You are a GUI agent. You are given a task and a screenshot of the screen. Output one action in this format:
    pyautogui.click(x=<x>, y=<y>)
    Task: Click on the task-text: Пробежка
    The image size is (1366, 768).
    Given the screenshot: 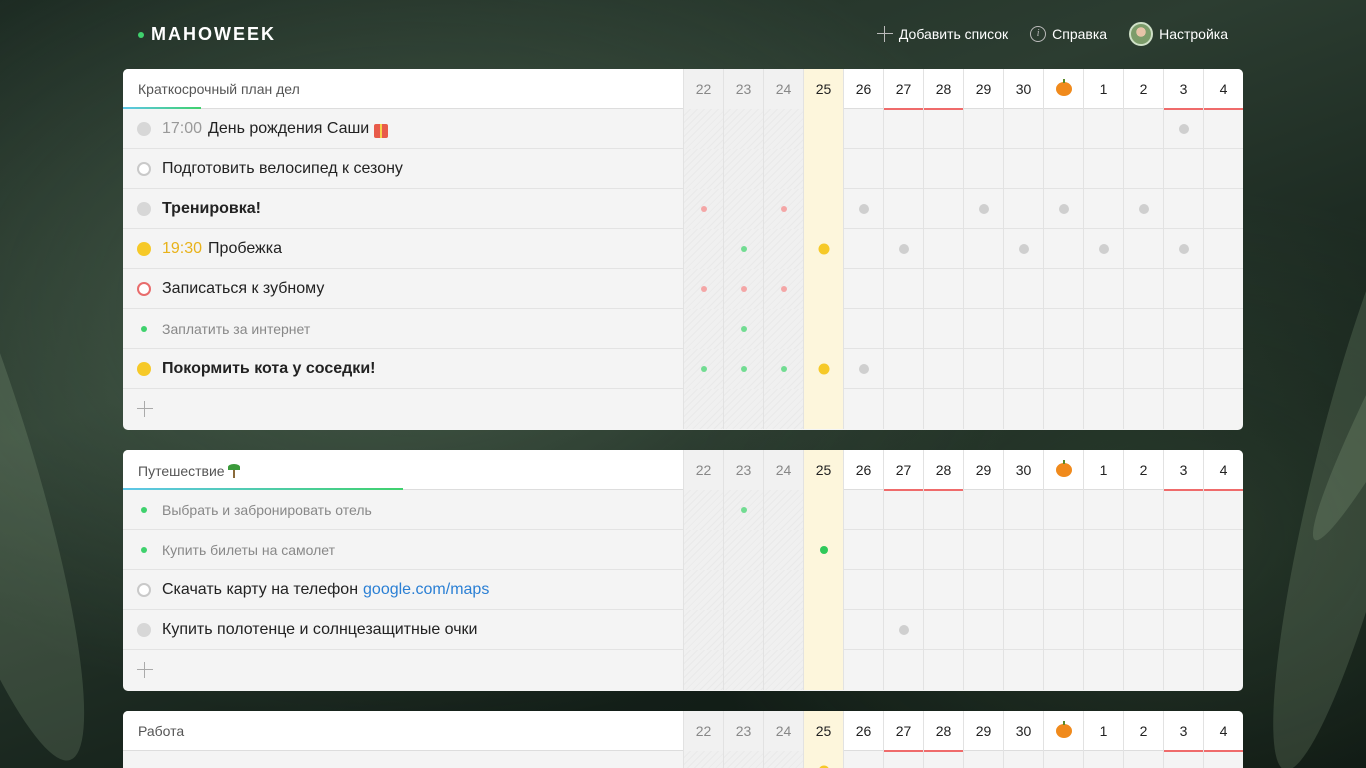 What is the action you would take?
    pyautogui.click(x=245, y=249)
    